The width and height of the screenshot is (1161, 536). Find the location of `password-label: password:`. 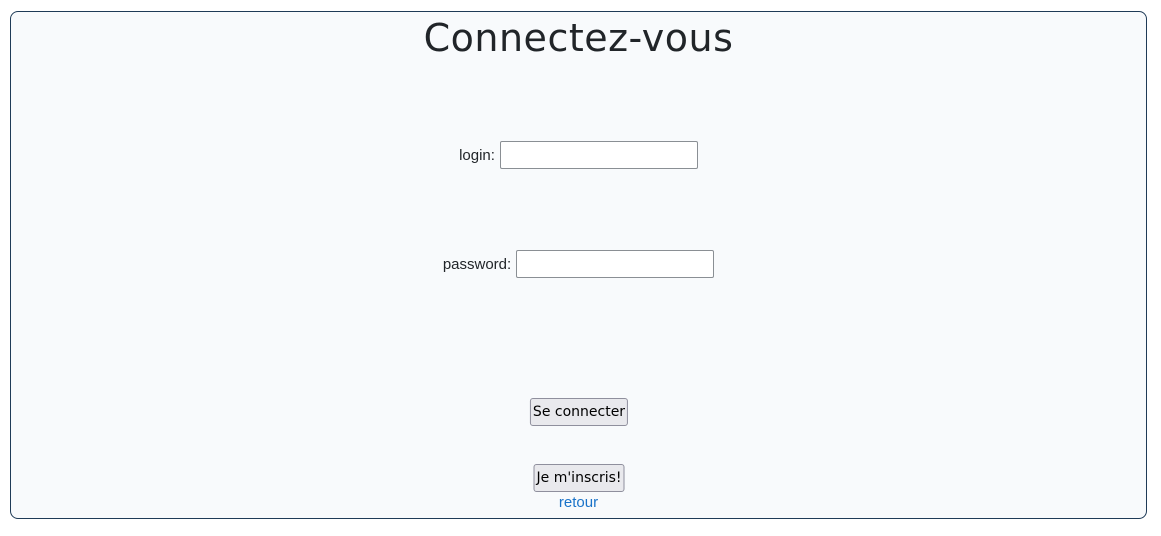

password-label: password: is located at coordinates (477, 264).